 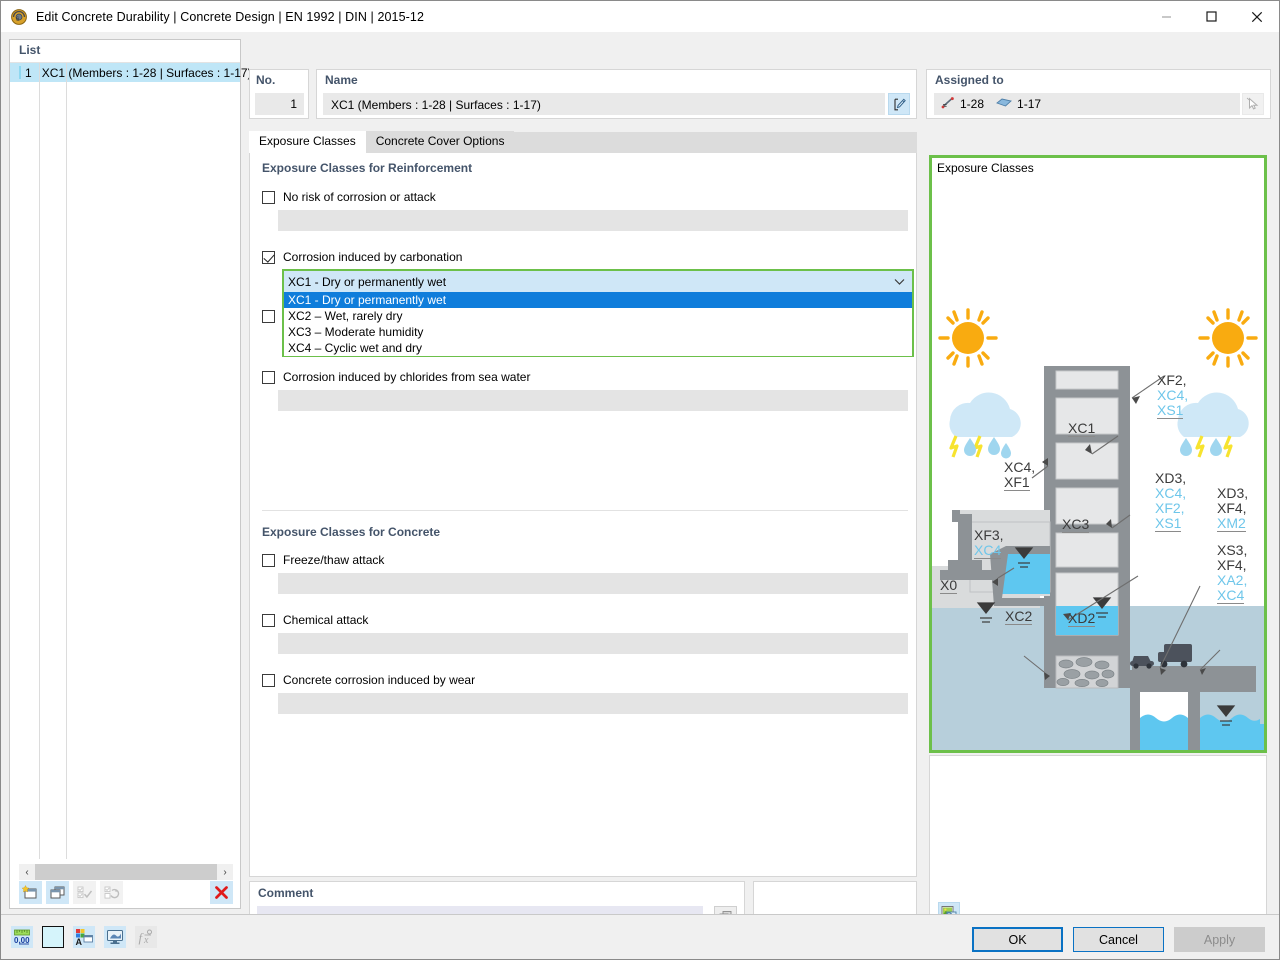 I want to click on diagram-label-xc3: XC3, so click(x=1076, y=524).